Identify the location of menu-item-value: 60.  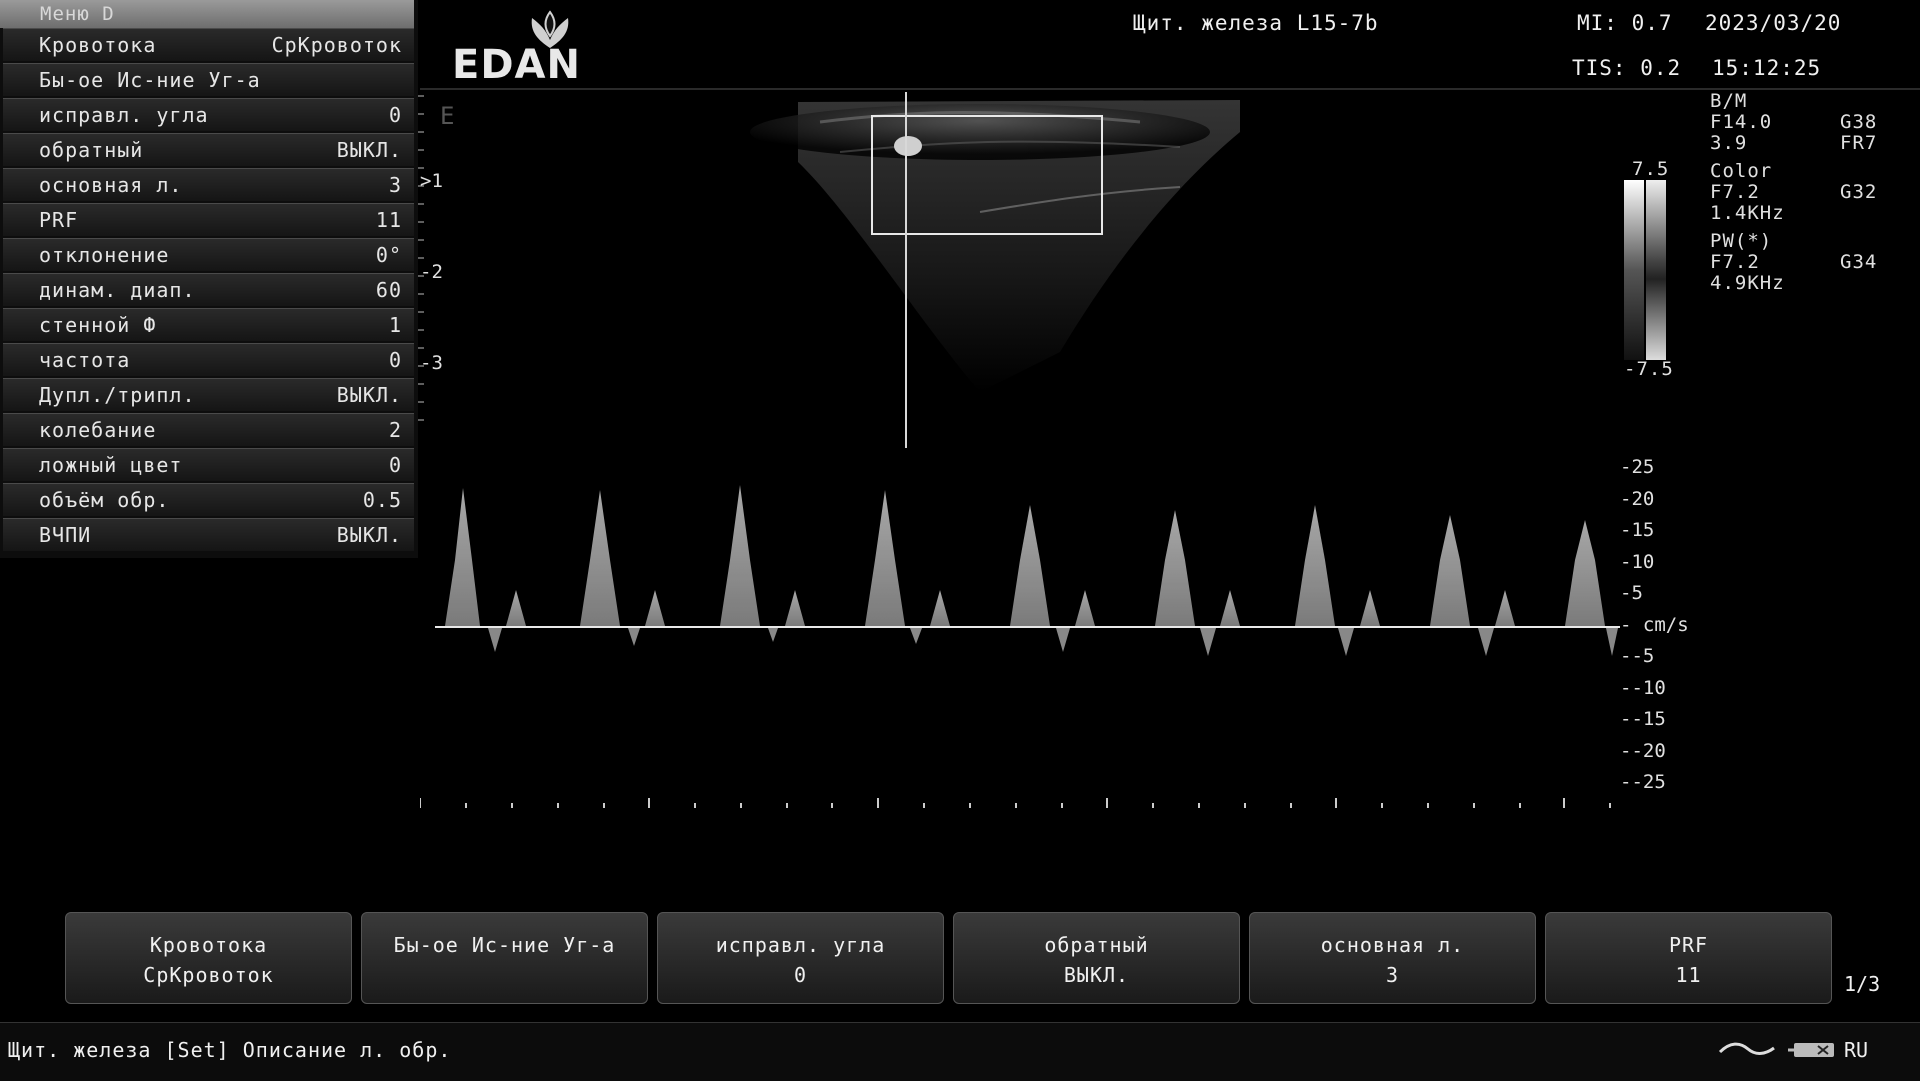
(388, 290).